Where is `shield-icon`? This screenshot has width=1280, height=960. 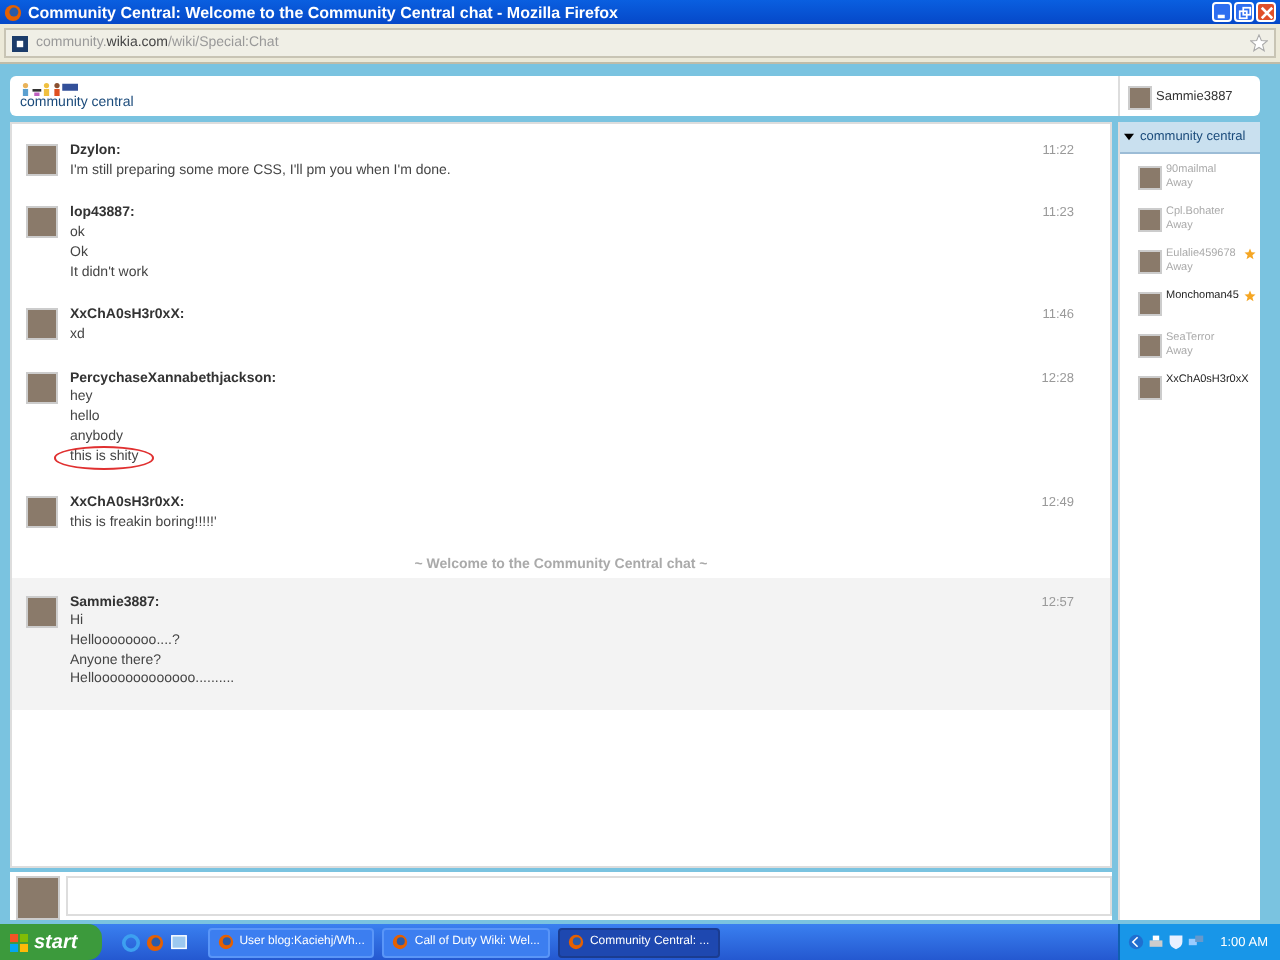
shield-icon is located at coordinates (1176, 942).